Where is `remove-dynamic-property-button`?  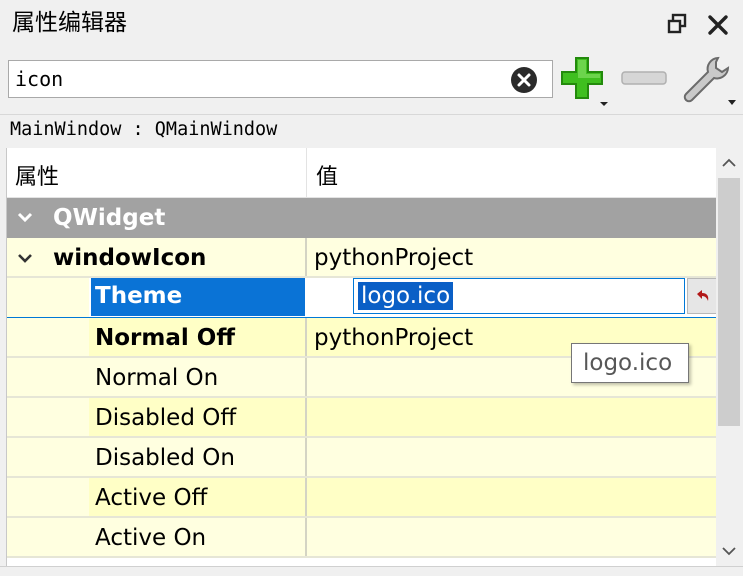
remove-dynamic-property-button is located at coordinates (645, 78).